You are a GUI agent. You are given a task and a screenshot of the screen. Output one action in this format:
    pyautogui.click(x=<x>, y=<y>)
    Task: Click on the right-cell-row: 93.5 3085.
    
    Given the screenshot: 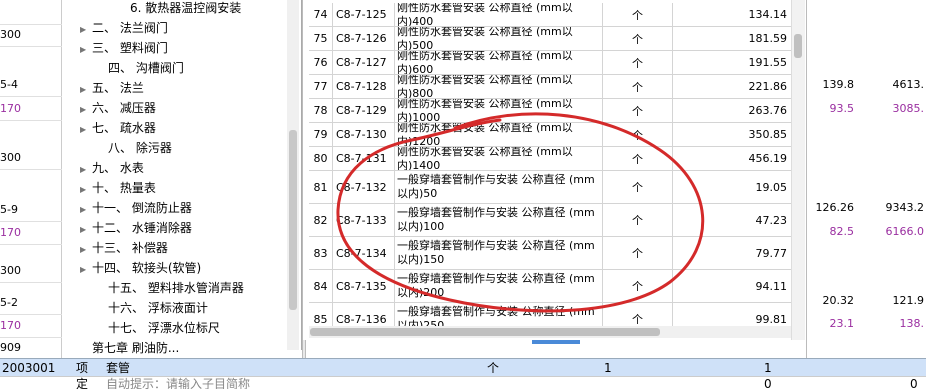 What is the action you would take?
    pyautogui.click(x=866, y=109)
    